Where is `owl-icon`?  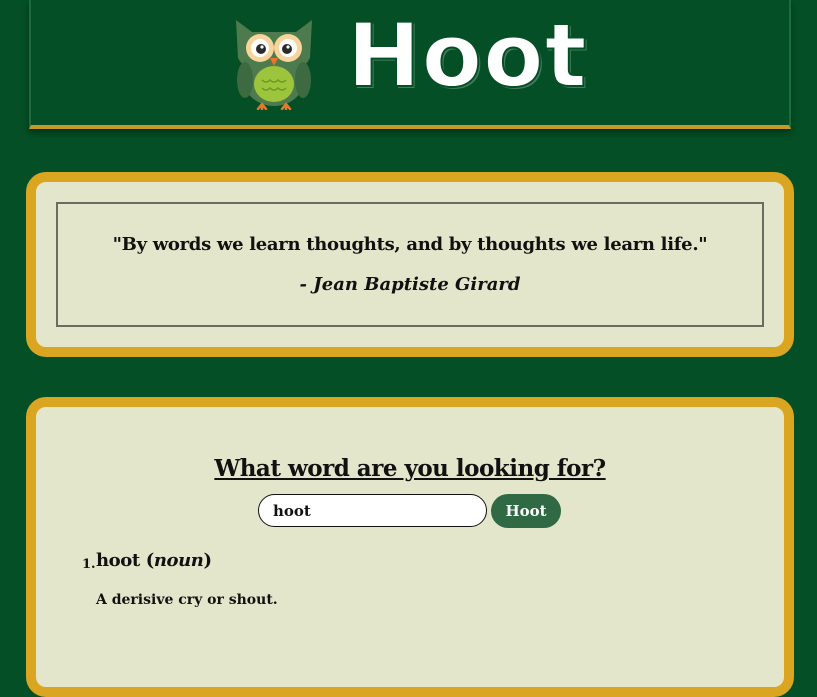 owl-icon is located at coordinates (274, 65).